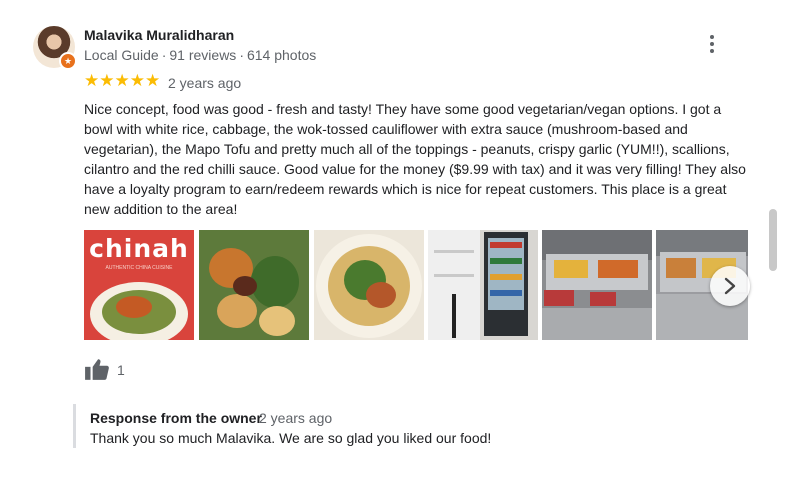 The image size is (796, 487). What do you see at coordinates (139, 268) in the screenshot?
I see `restaurant-logo-subtext: AUTHENTIC CHINA CUISINE` at bounding box center [139, 268].